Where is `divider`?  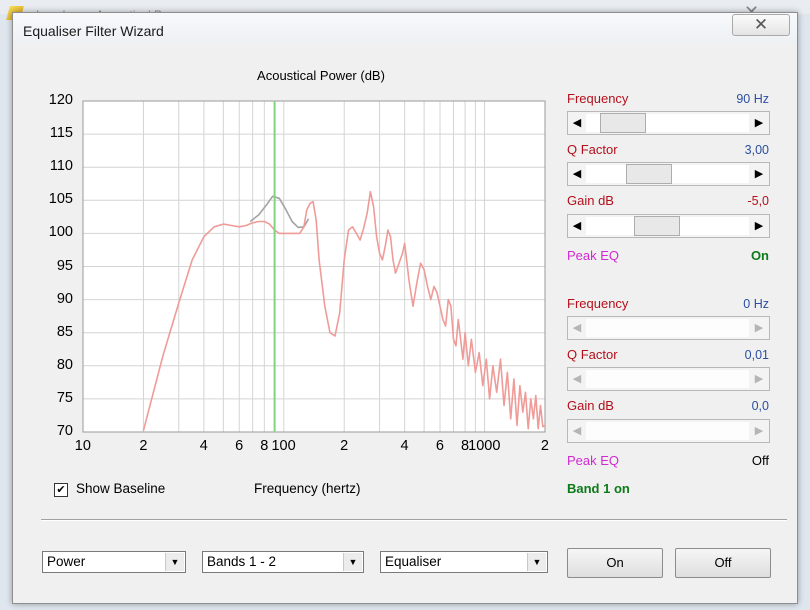 divider is located at coordinates (414, 520).